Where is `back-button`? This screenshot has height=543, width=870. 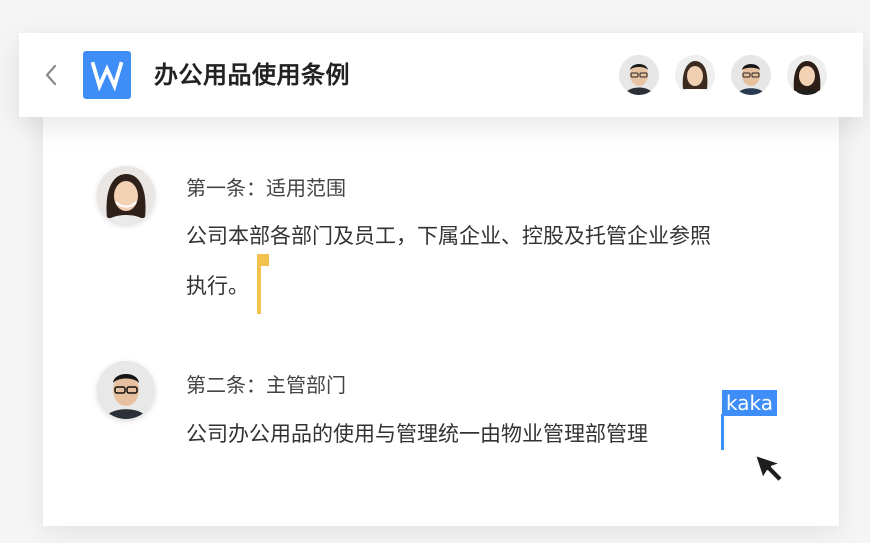
back-button is located at coordinates (51, 75).